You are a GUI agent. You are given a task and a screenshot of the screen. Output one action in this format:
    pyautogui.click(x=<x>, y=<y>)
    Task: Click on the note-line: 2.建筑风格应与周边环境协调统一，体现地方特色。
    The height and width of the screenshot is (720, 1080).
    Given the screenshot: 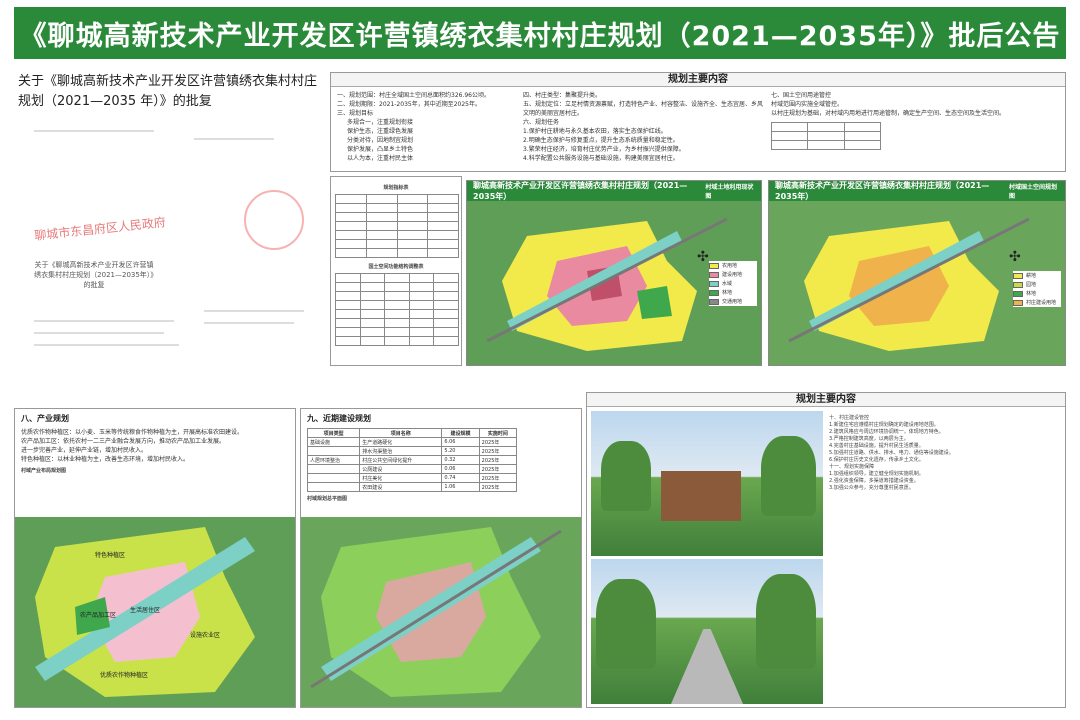 What is the action you would take?
    pyautogui.click(x=886, y=432)
    